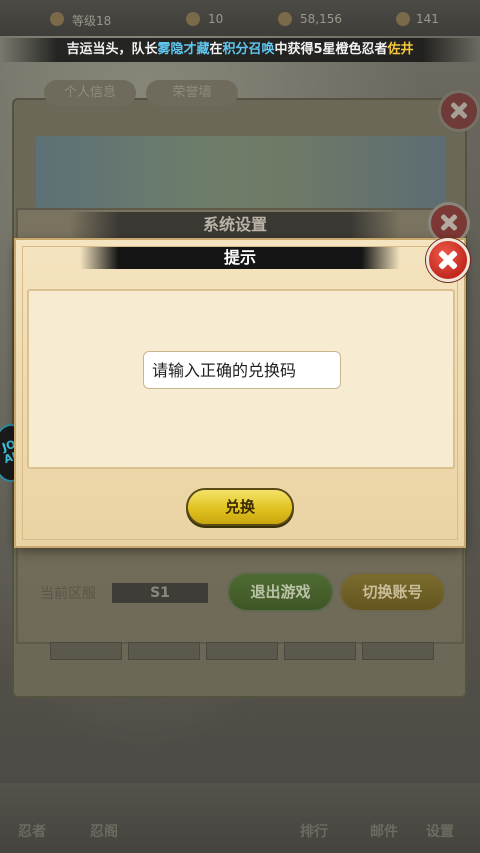  Describe the element at coordinates (314, 831) in the screenshot. I see `nav-item-ranking: 排行` at that location.